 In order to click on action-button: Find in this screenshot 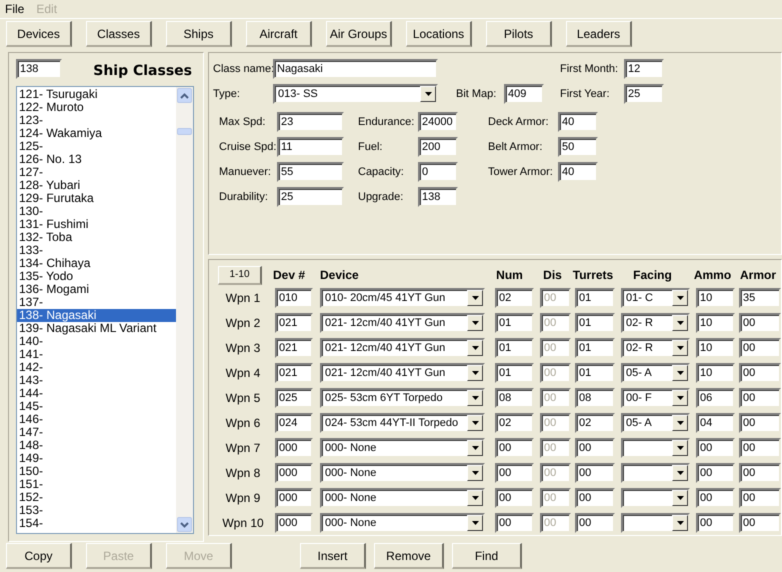, I will do `click(487, 556)`.